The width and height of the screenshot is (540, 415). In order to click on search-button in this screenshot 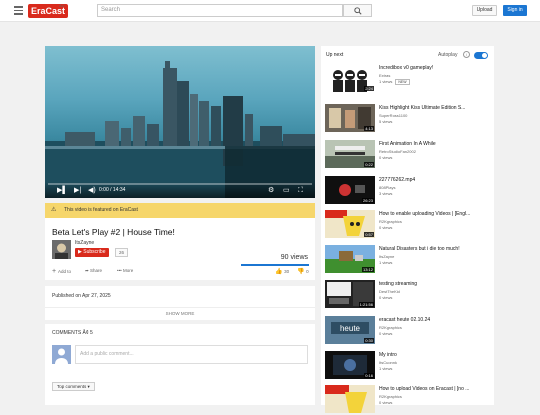, I will do `click(357, 10)`.